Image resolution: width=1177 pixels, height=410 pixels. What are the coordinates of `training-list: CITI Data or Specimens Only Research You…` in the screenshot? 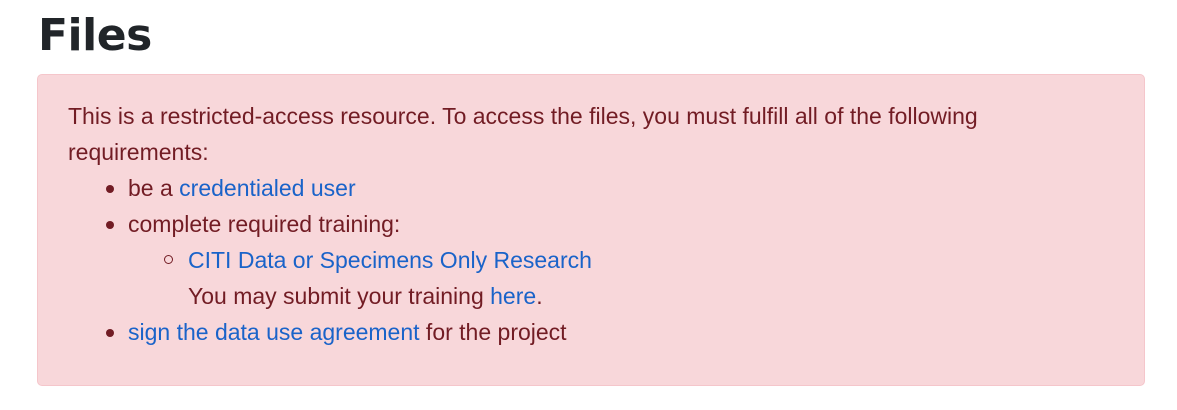 It's located at (621, 278).